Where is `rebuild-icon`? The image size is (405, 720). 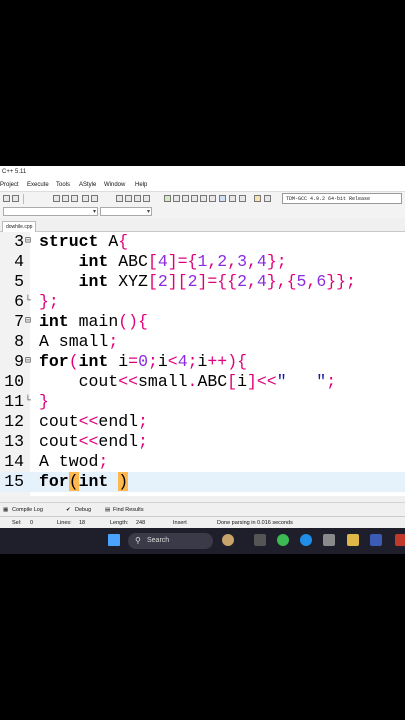 rebuild-icon is located at coordinates (194, 198).